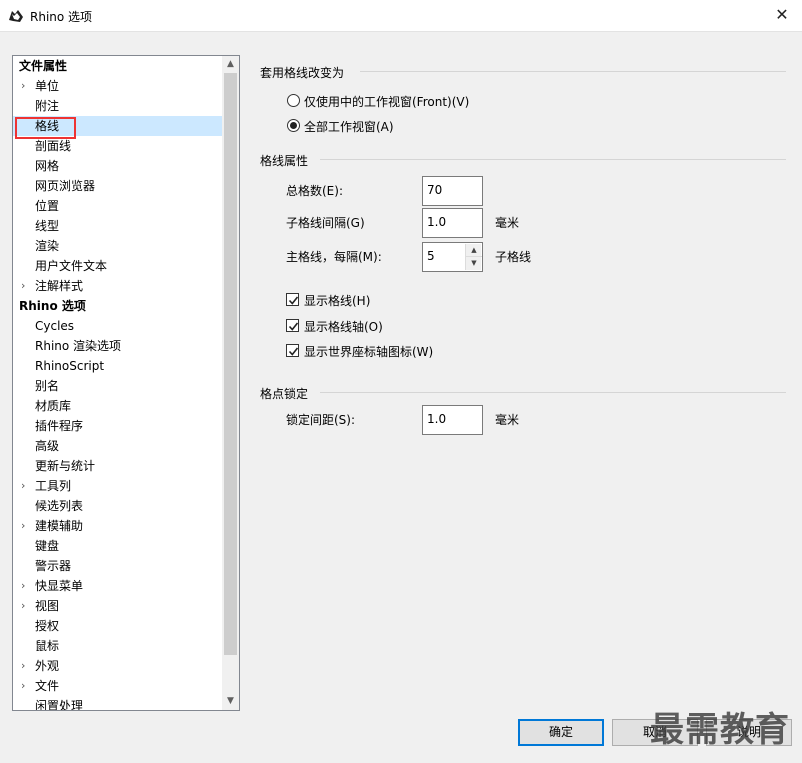  I want to click on show-world-axes-checkbox, so click(292, 350).